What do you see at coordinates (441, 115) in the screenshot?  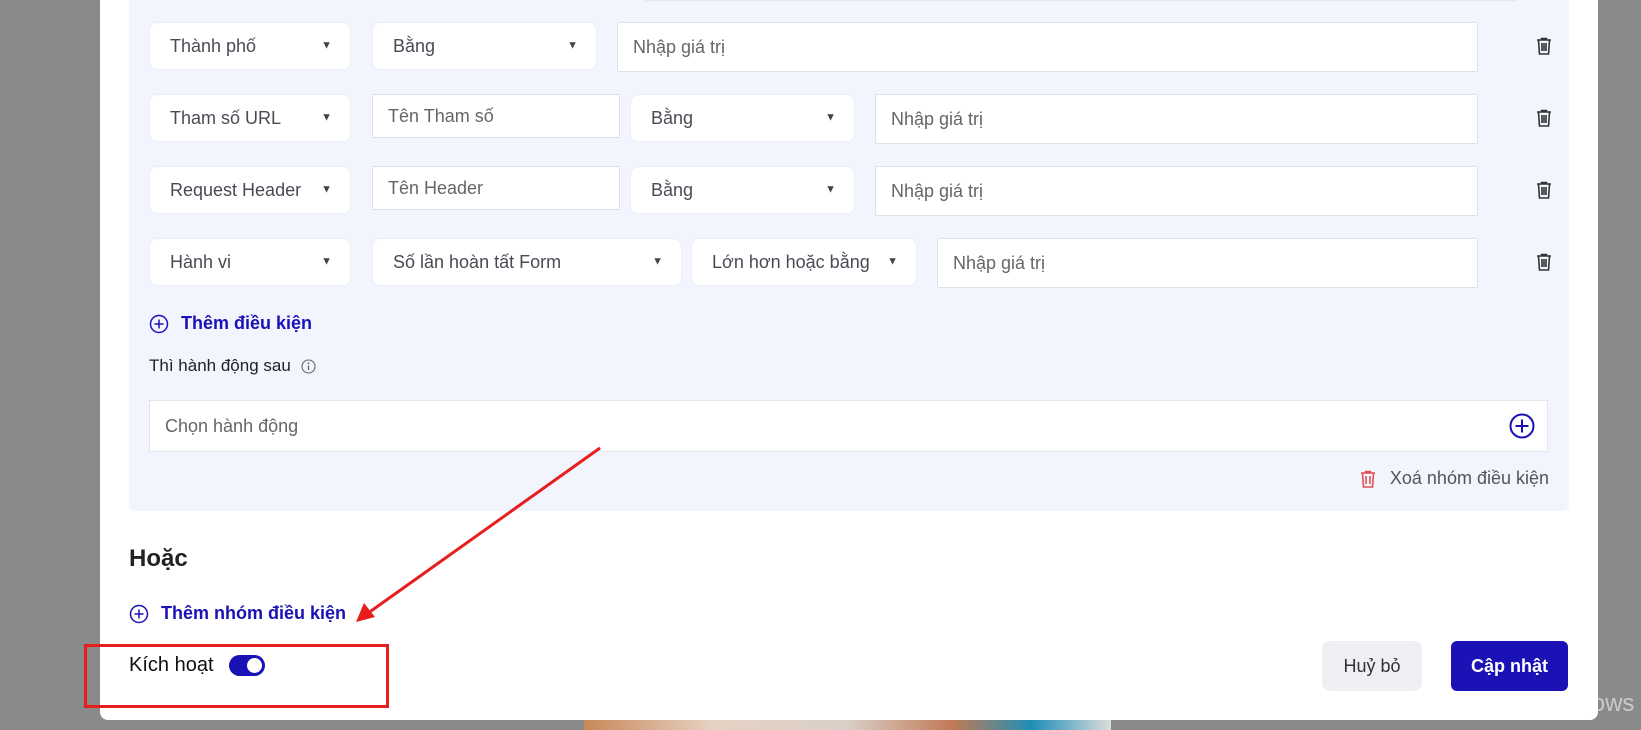 I see `param-name-placeholder: Tên Tham số` at bounding box center [441, 115].